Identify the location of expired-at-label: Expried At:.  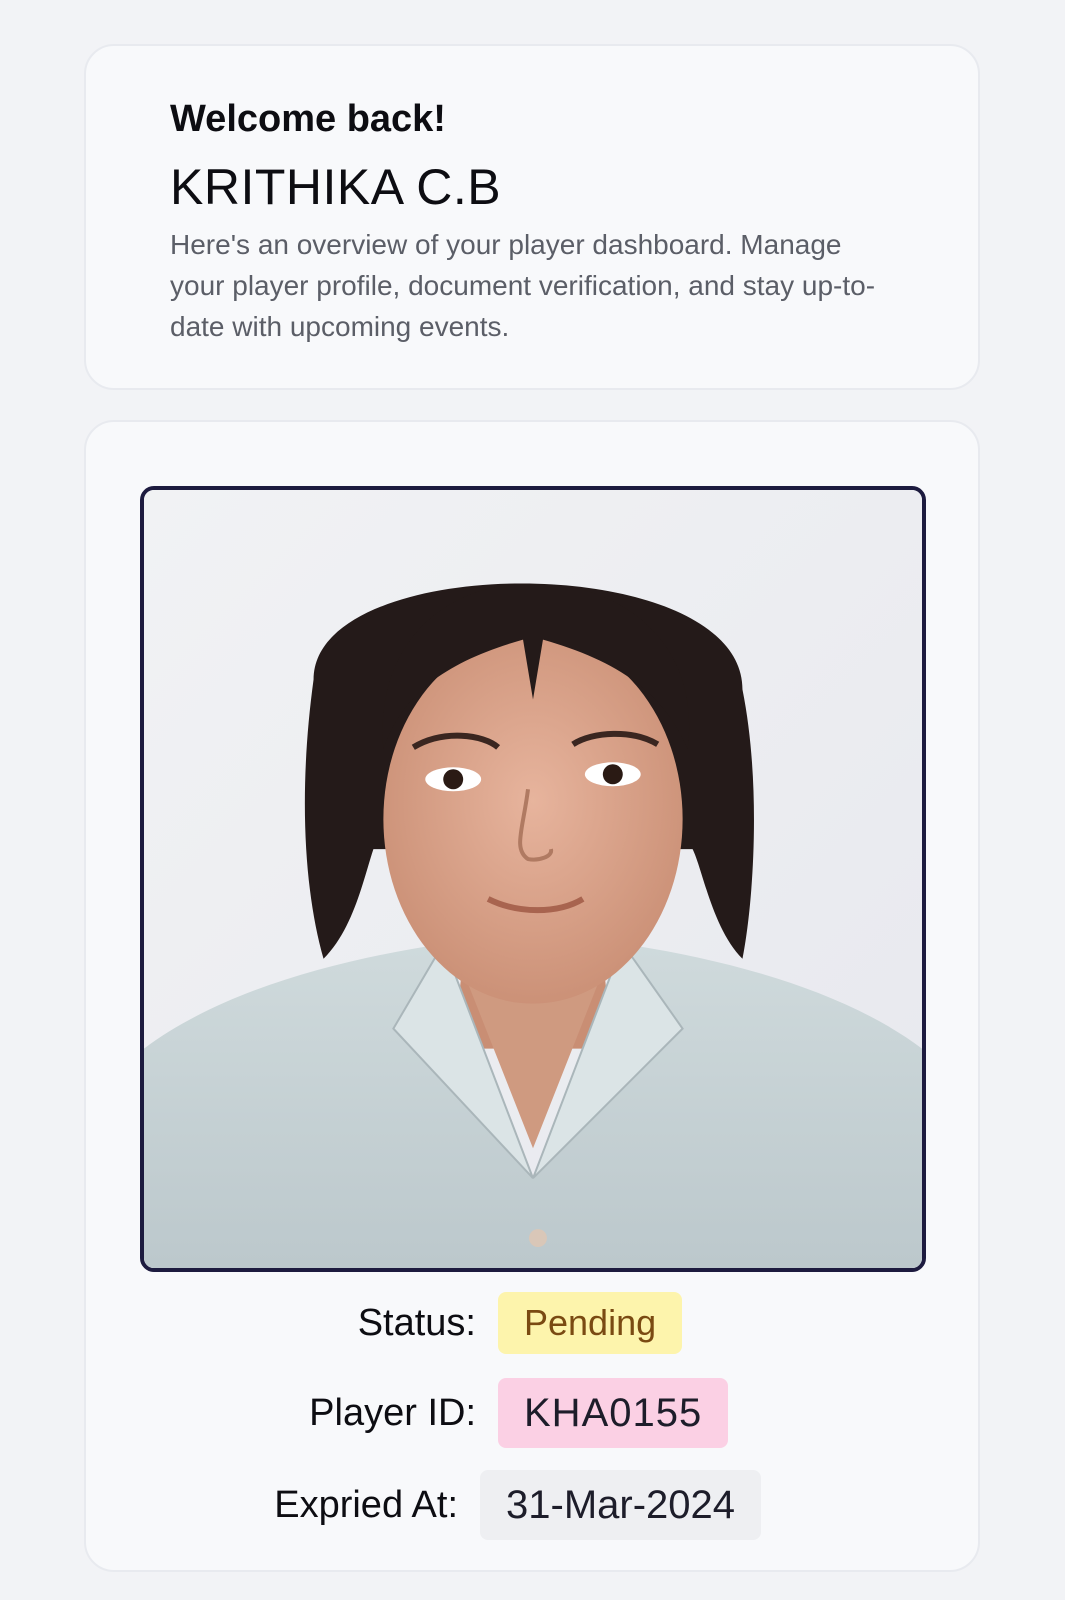
(366, 1504).